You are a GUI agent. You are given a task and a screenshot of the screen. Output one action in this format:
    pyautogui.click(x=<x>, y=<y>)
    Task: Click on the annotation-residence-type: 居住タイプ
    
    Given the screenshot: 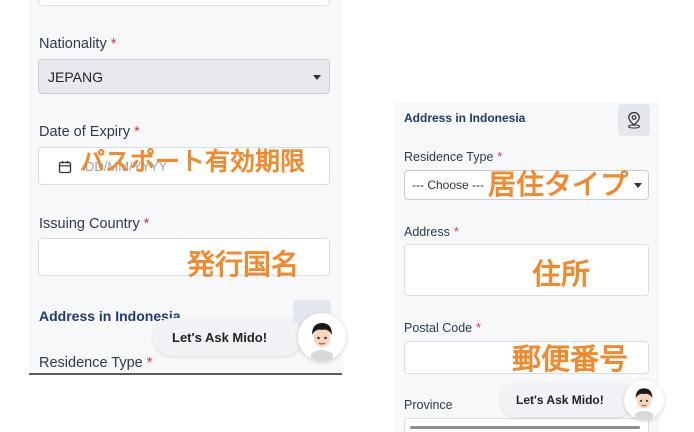 What is the action you would take?
    pyautogui.click(x=558, y=184)
    